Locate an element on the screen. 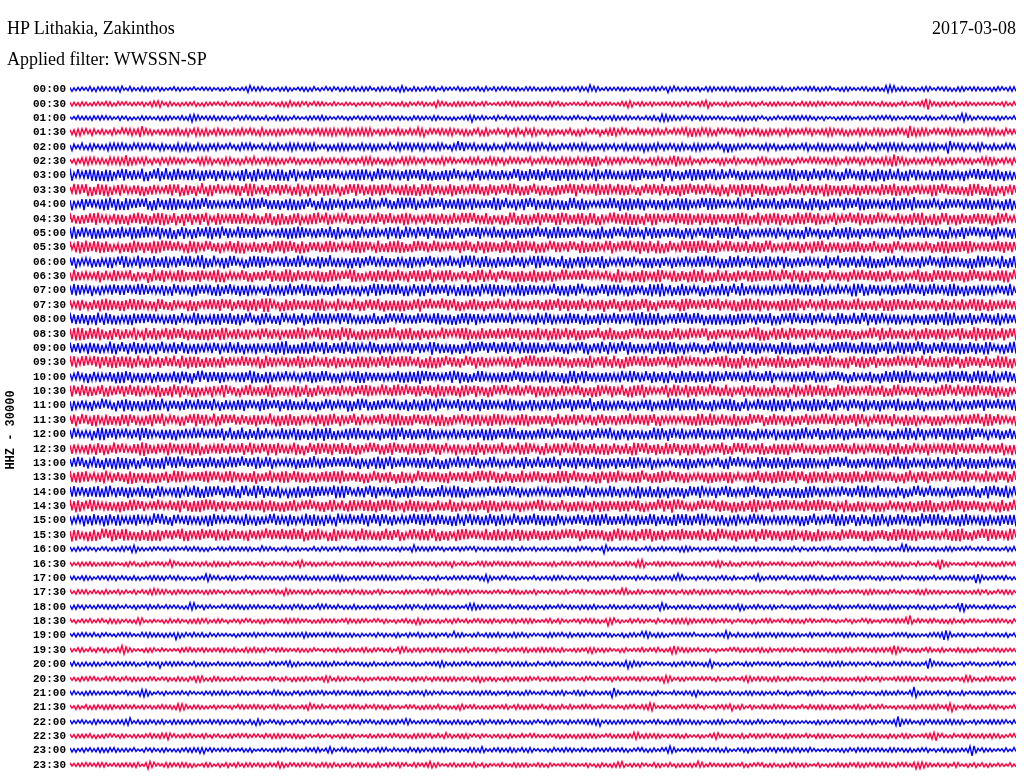 The height and width of the screenshot is (780, 1024). time-label: 20:00 is located at coordinates (49, 664).